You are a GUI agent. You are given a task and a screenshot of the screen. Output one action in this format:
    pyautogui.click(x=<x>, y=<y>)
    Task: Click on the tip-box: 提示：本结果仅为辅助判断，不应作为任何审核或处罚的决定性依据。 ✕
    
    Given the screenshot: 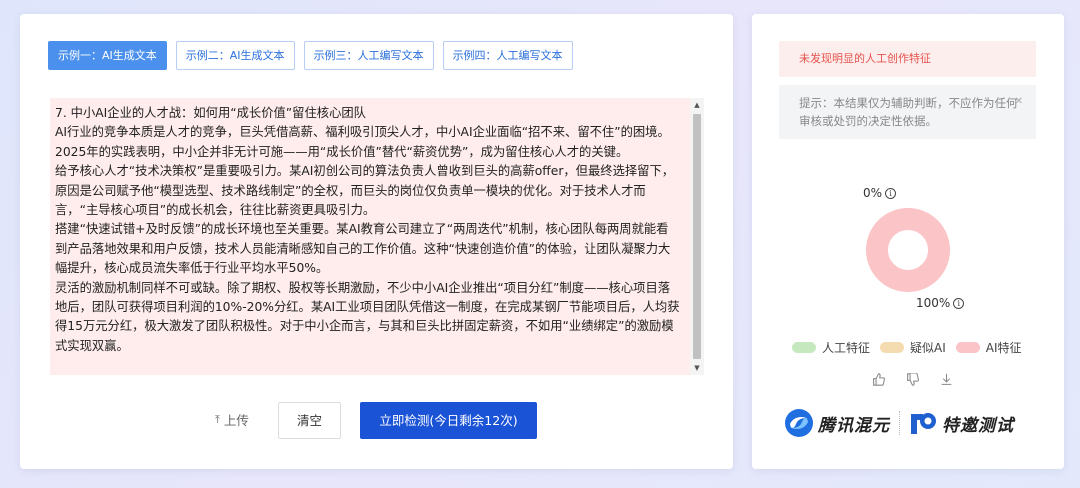 What is the action you would take?
    pyautogui.click(x=907, y=112)
    